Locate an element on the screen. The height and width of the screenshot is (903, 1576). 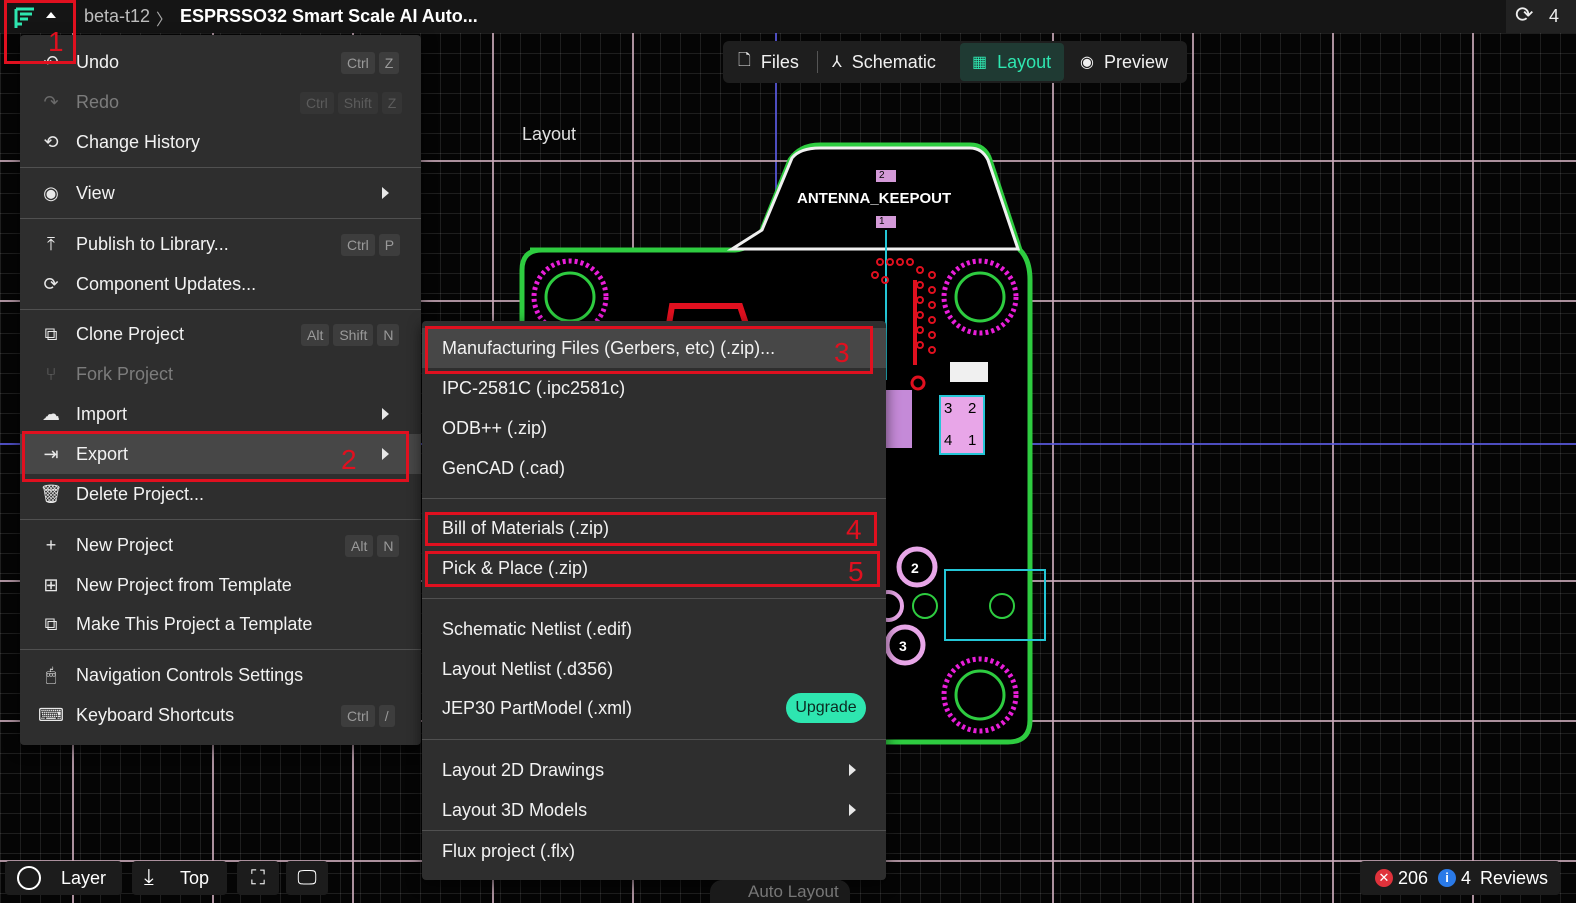
annotation-number: 2 is located at coordinates (349, 459).